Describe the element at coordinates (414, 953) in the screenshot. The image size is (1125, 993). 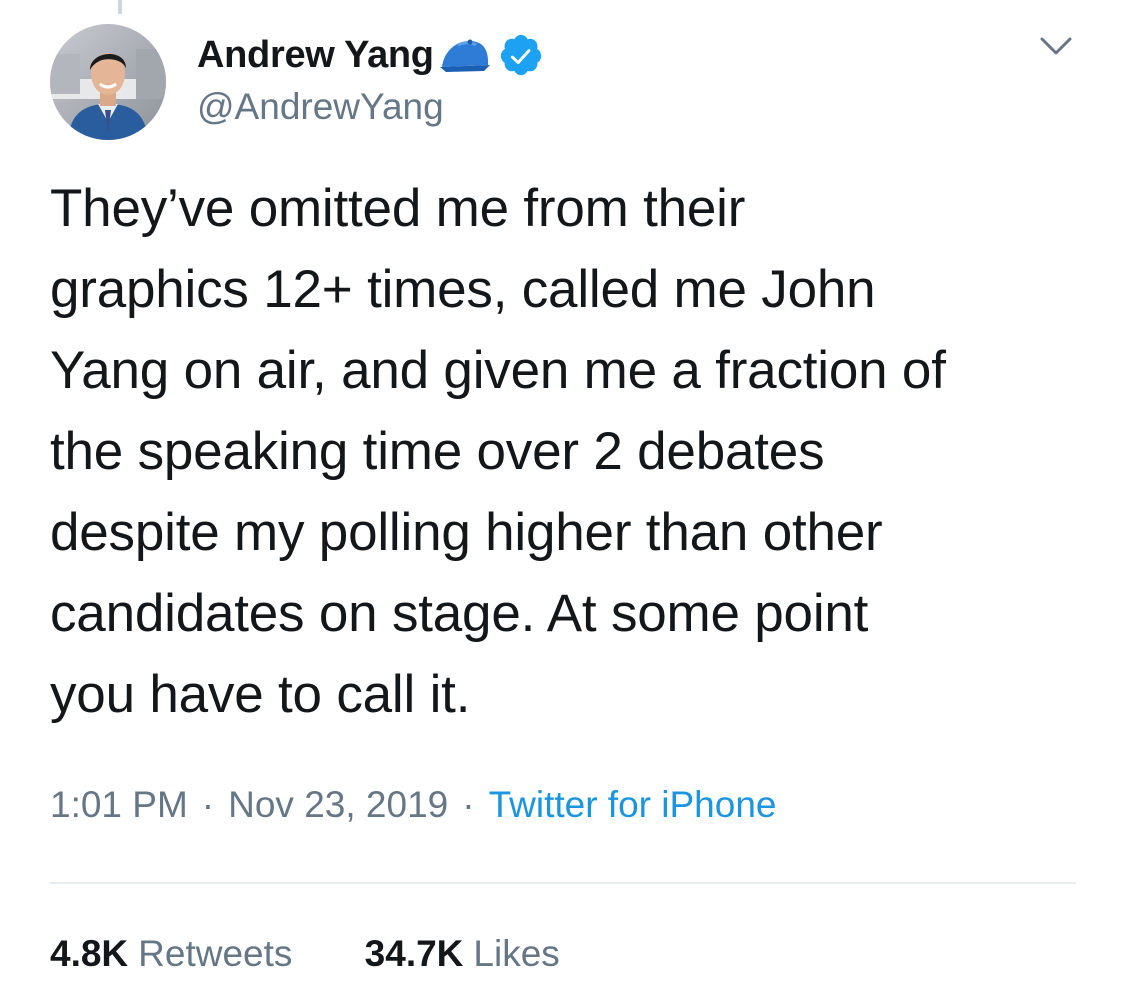
I see `likes-count: 34.7K` at that location.